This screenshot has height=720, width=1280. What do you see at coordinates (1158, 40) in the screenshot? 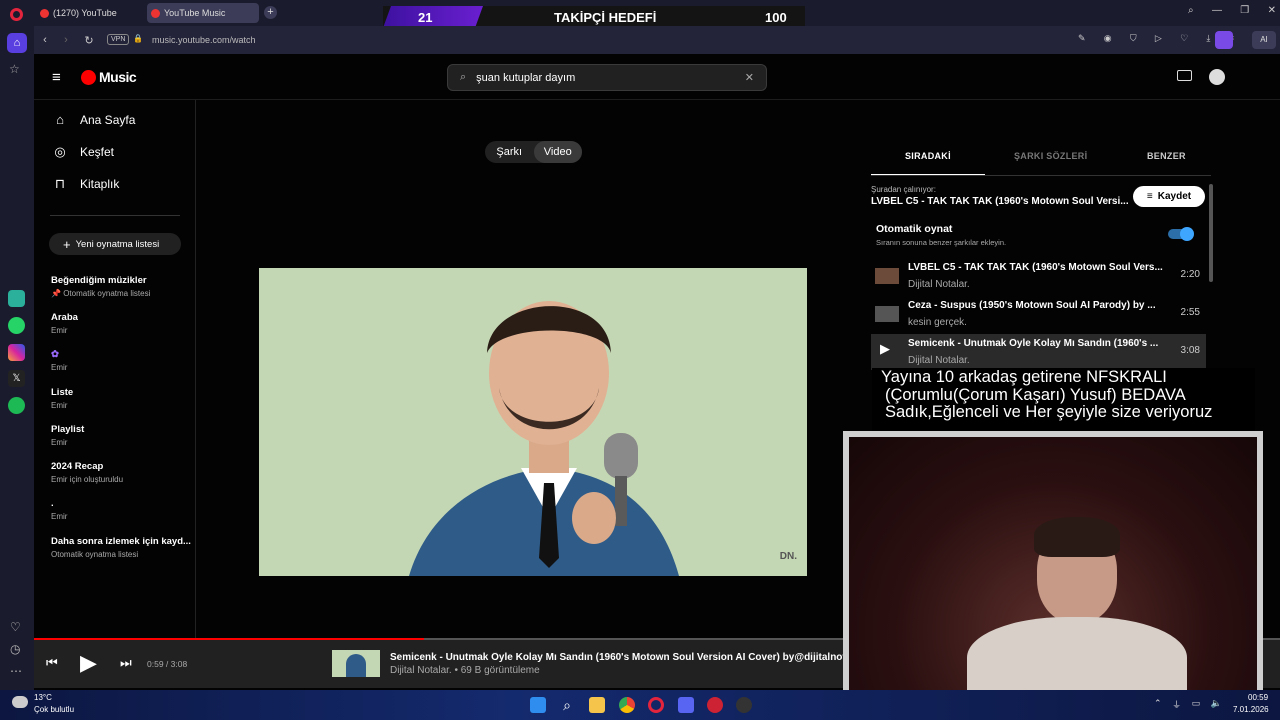
I see `play-icon: ▷` at bounding box center [1158, 40].